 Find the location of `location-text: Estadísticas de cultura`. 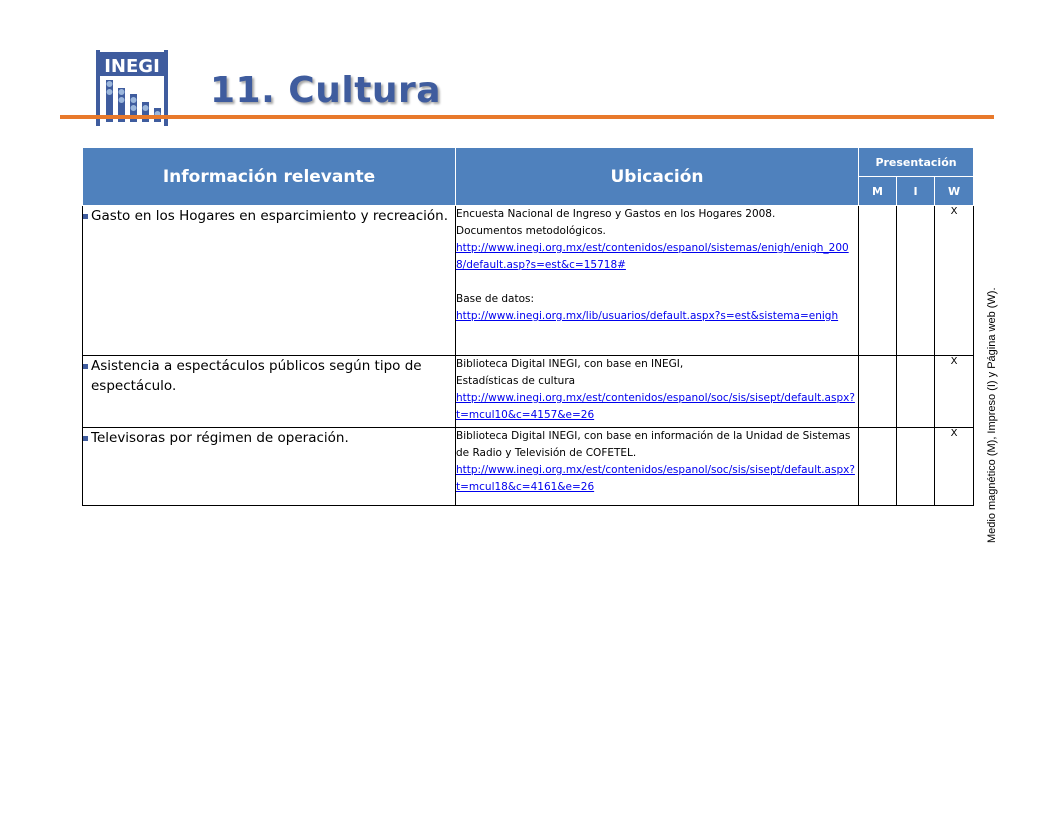

location-text: Estadísticas de cultura is located at coordinates (516, 381).